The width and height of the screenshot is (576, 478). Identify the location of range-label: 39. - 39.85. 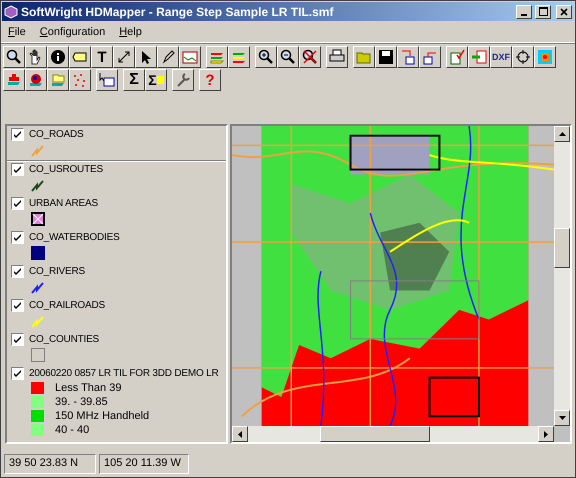
(81, 402).